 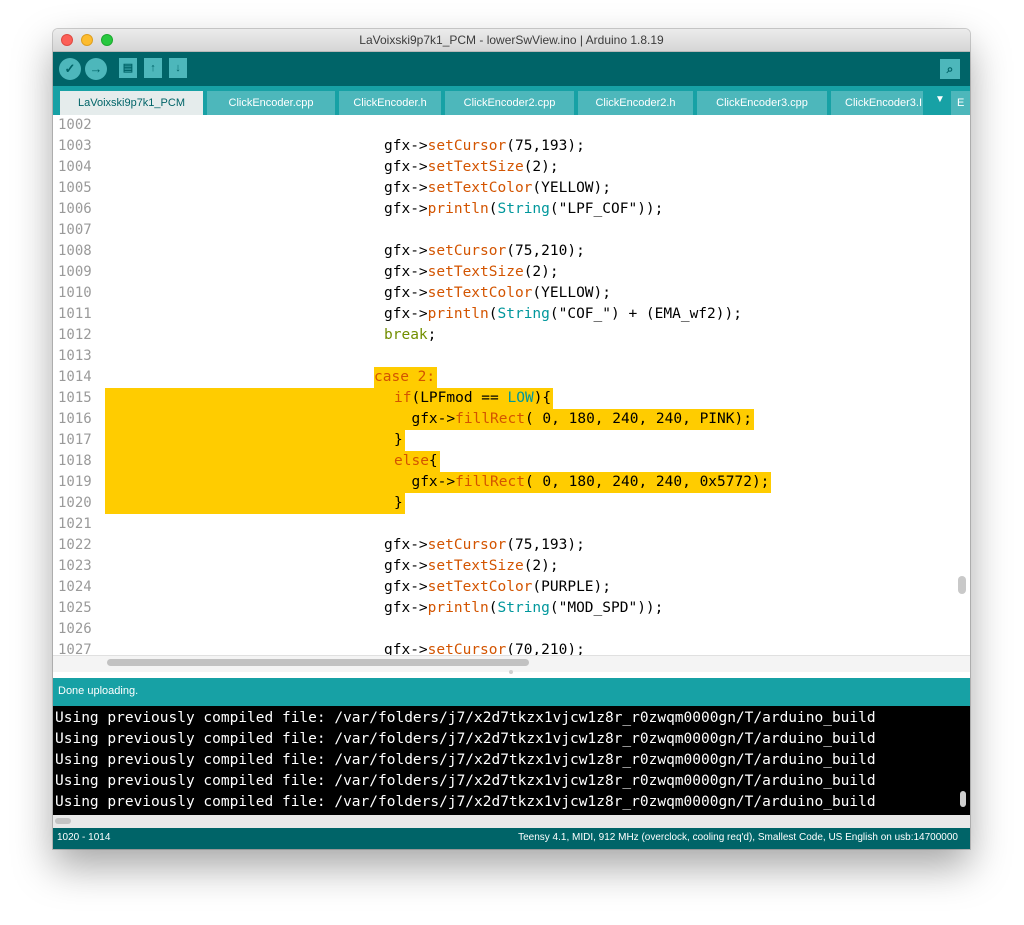 I want to click on tab-overflow: E, so click(x=960, y=103).